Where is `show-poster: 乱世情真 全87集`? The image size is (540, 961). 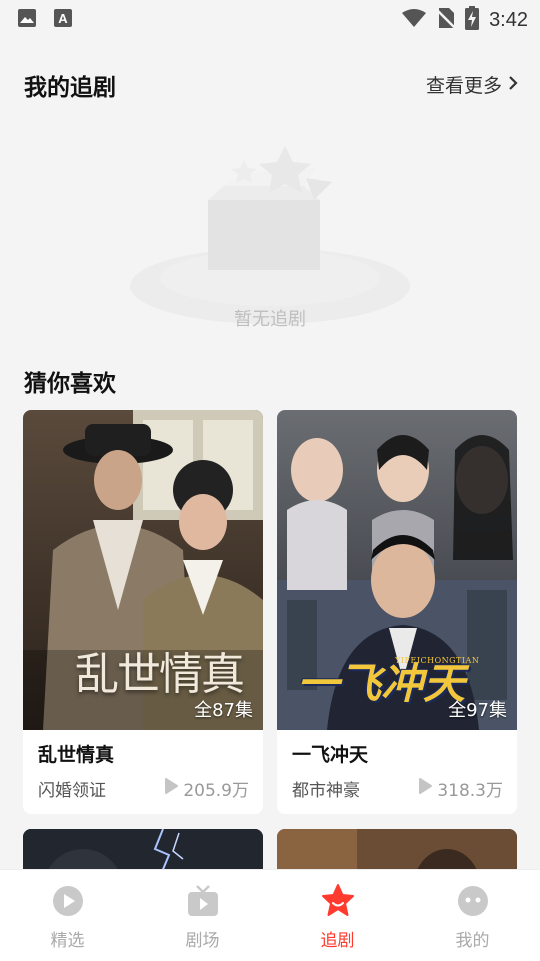 show-poster: 乱世情真 全87集 is located at coordinates (143, 570).